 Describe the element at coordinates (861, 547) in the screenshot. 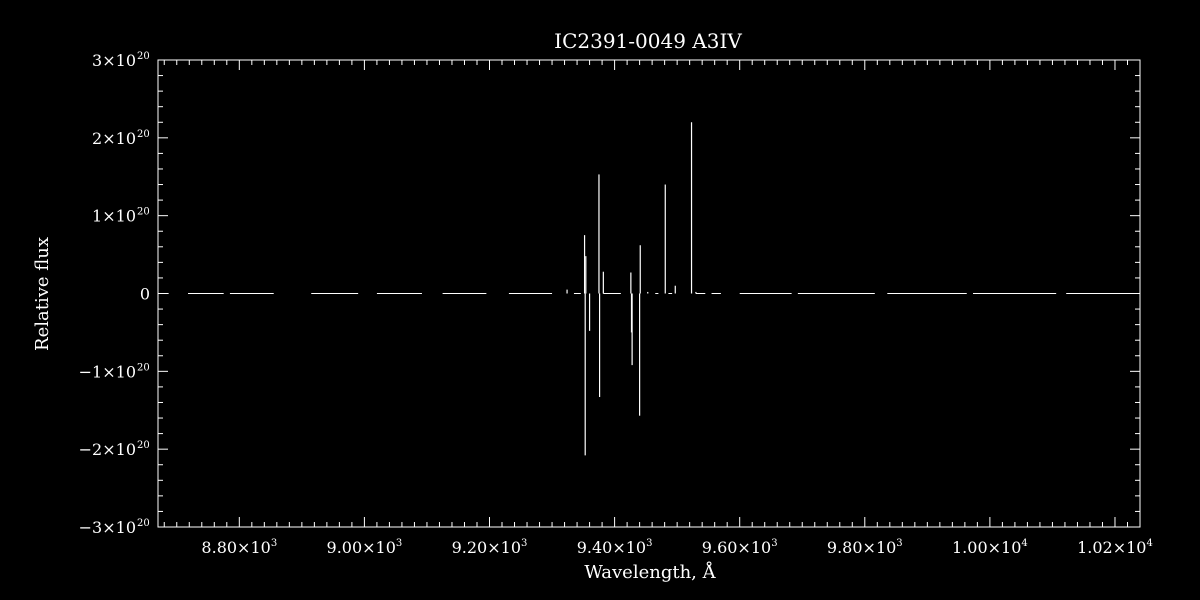

I see `x-tick-label-mantissa: 9.80×10` at that location.